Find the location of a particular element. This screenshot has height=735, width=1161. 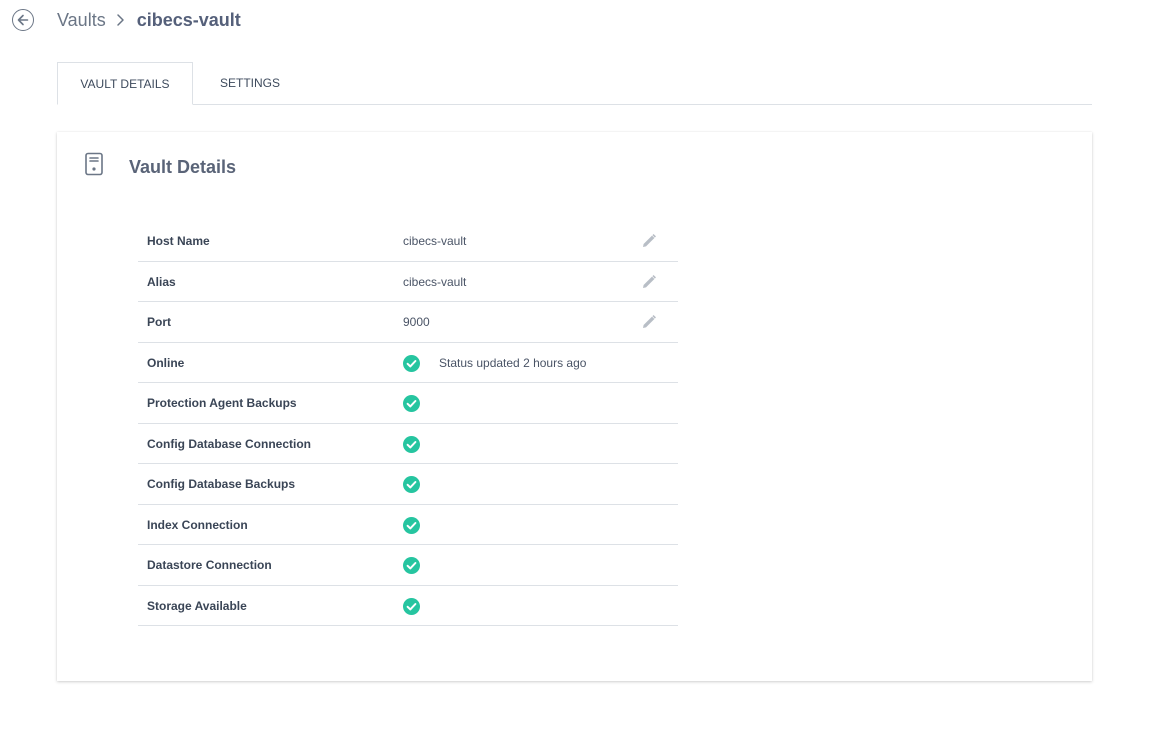

online-label: Online is located at coordinates (166, 362).